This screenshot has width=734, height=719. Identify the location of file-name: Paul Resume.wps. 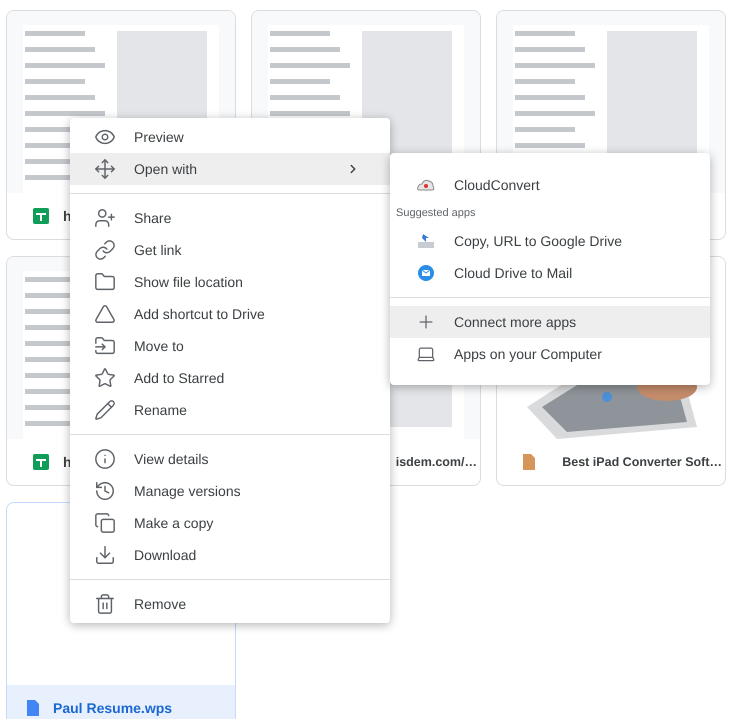
(112, 708).